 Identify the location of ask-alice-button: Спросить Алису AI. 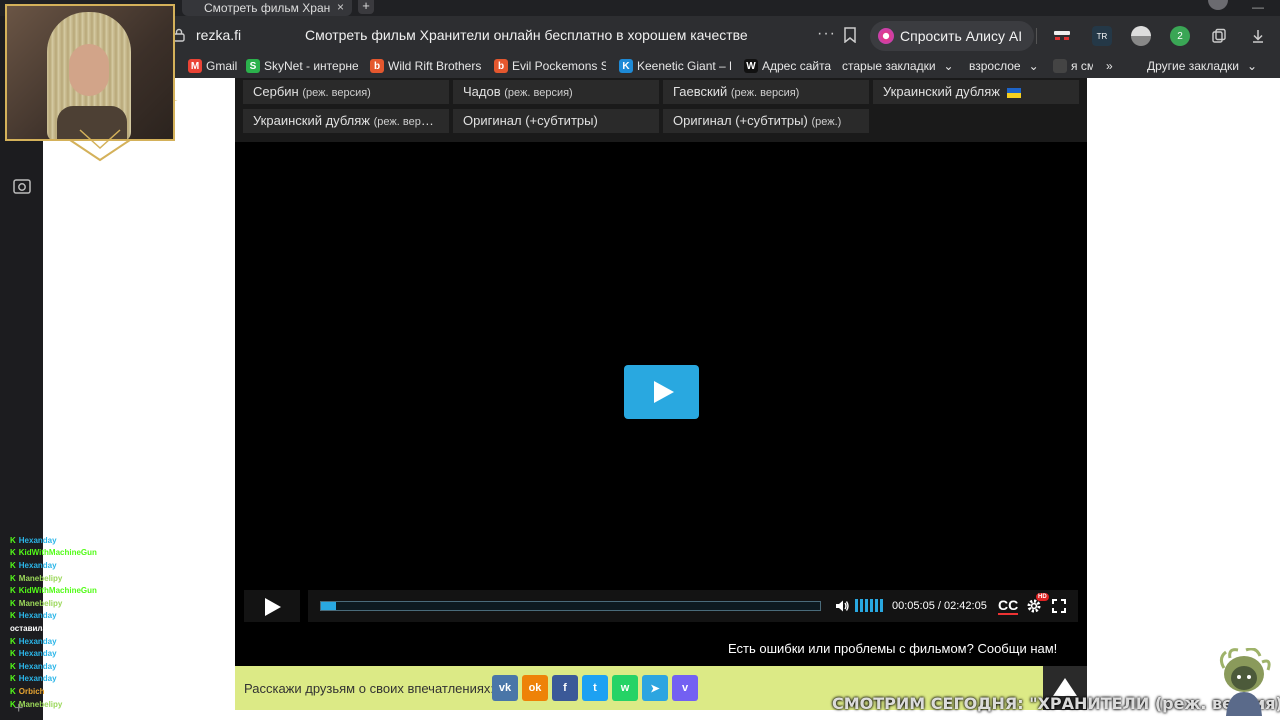
(952, 36).